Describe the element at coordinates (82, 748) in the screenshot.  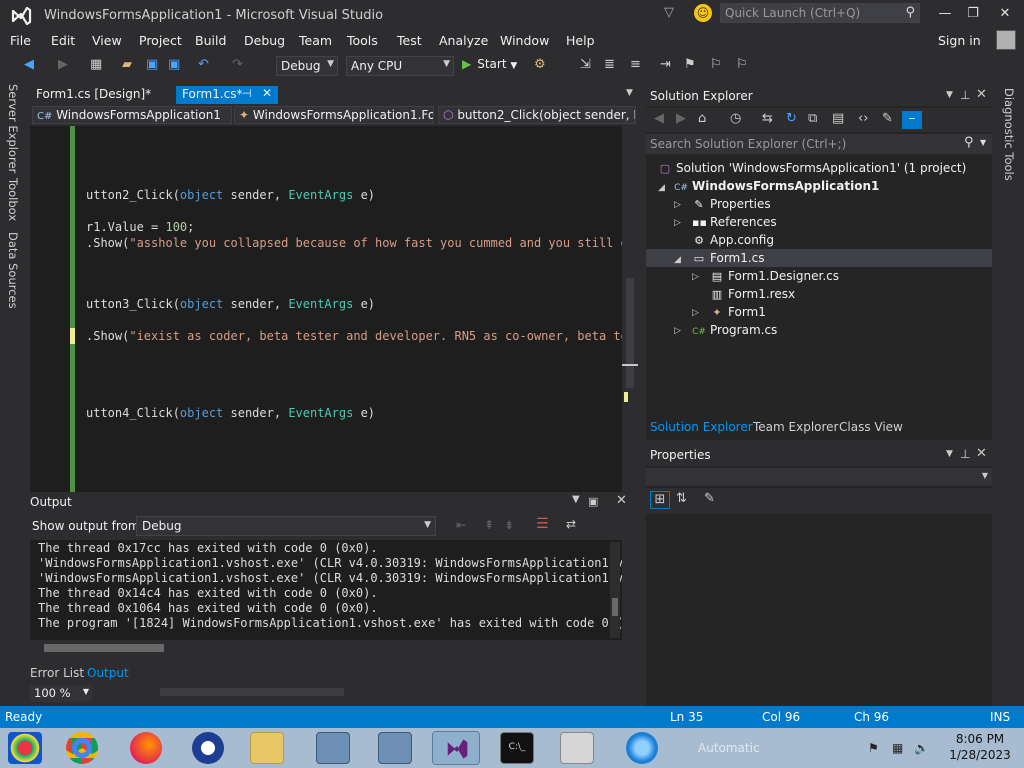
I see `chrome-icon` at that location.